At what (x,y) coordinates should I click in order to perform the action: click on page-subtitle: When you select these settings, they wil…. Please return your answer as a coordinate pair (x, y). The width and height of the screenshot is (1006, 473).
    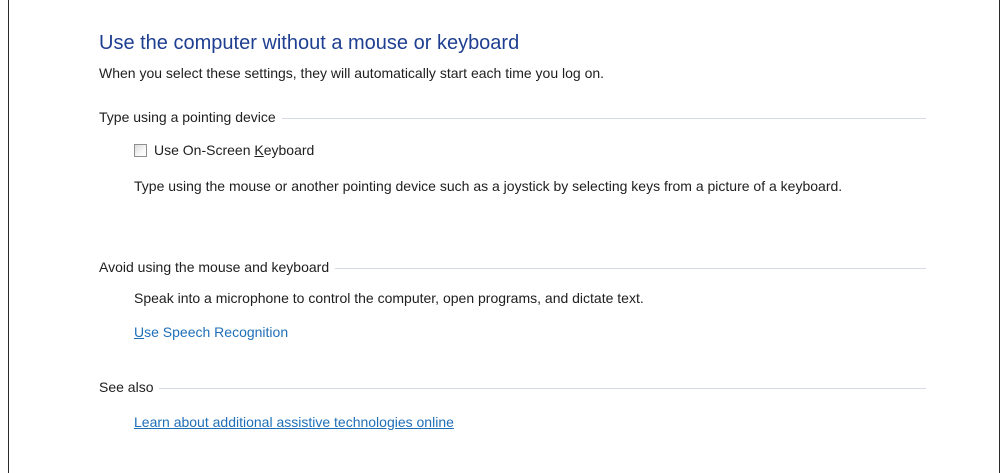
    Looking at the image, I should click on (352, 73).